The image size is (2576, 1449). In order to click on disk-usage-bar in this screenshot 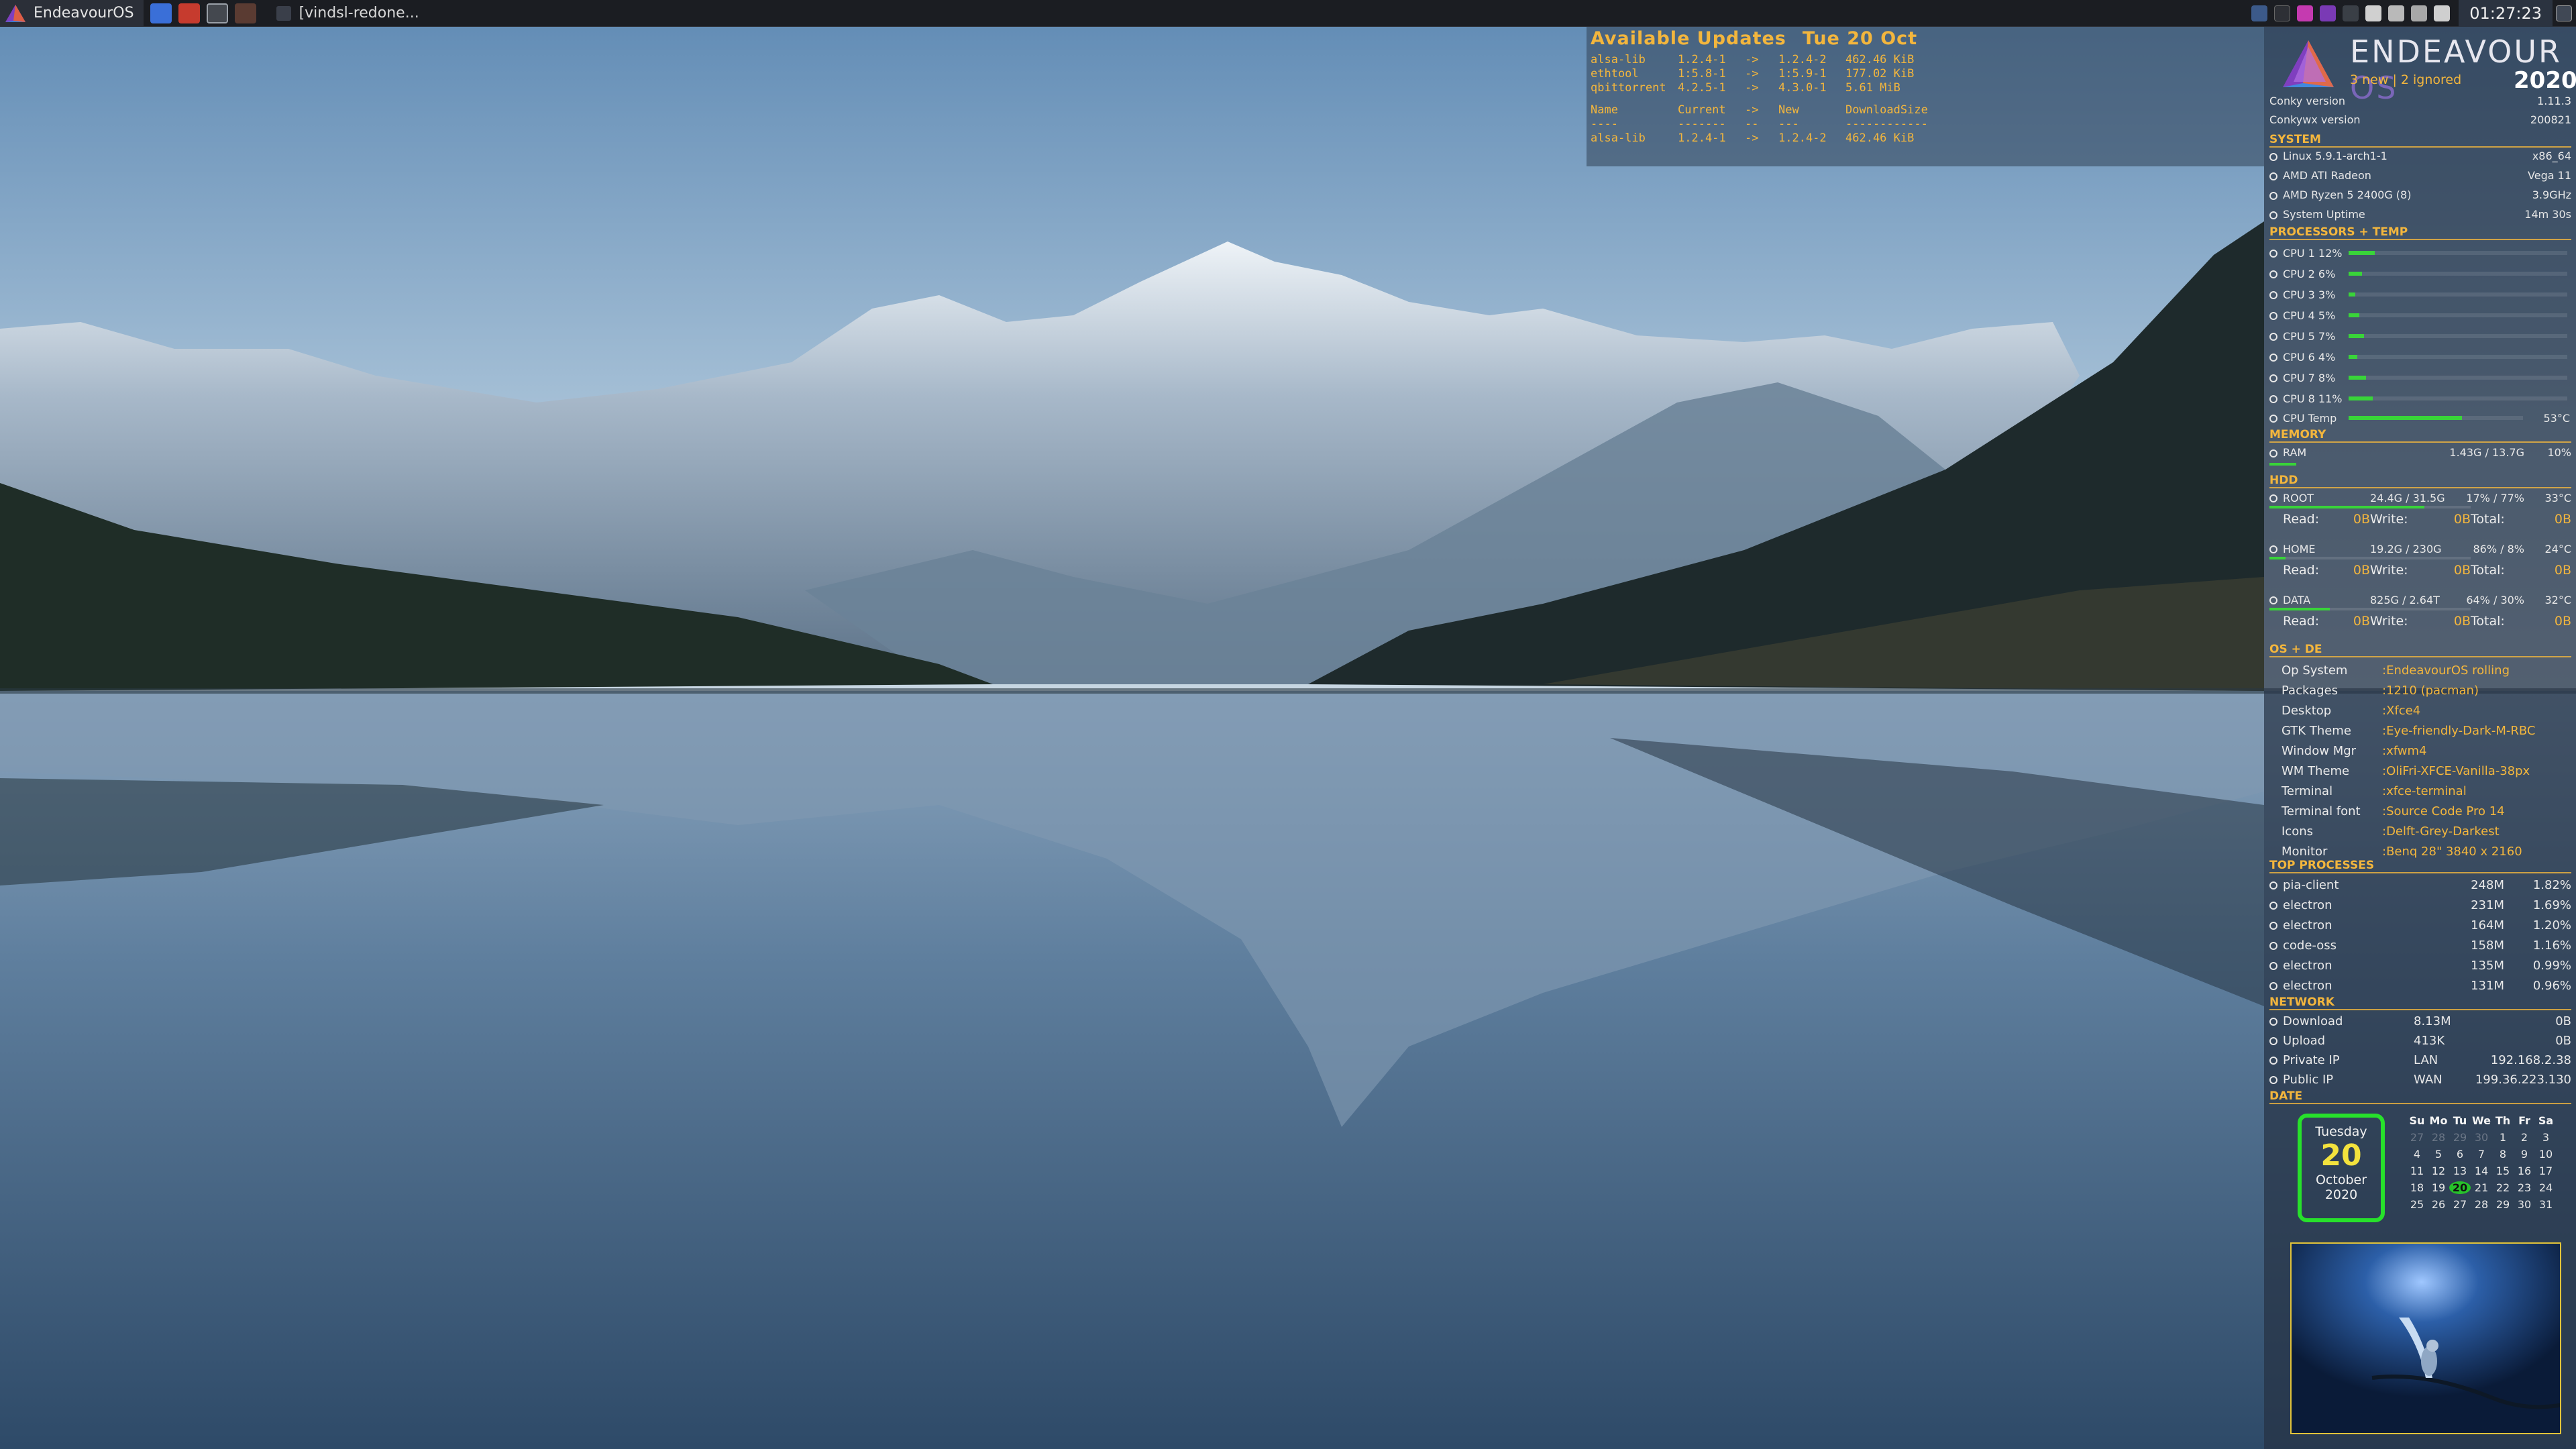, I will do `click(2370, 609)`.